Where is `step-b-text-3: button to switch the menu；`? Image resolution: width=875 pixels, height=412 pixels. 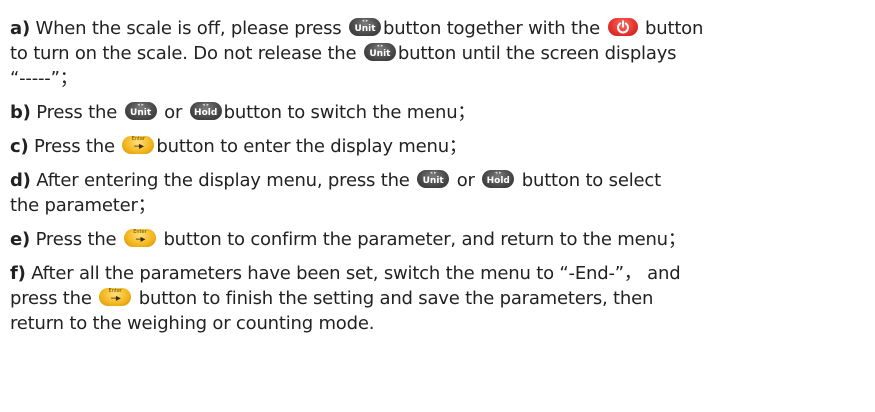
step-b-text-3: button to switch the menu； is located at coordinates (349, 112).